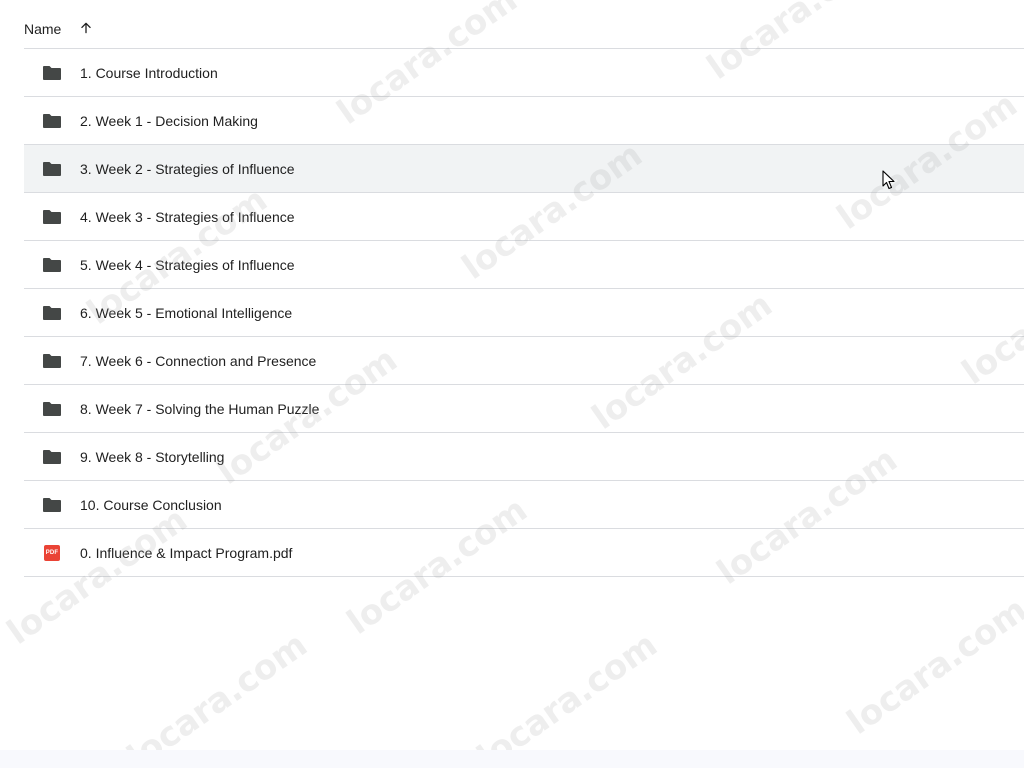 The width and height of the screenshot is (1024, 768). What do you see at coordinates (200, 408) in the screenshot?
I see `file-name: 8. Week 7 - Solving the Human Puzzle` at bounding box center [200, 408].